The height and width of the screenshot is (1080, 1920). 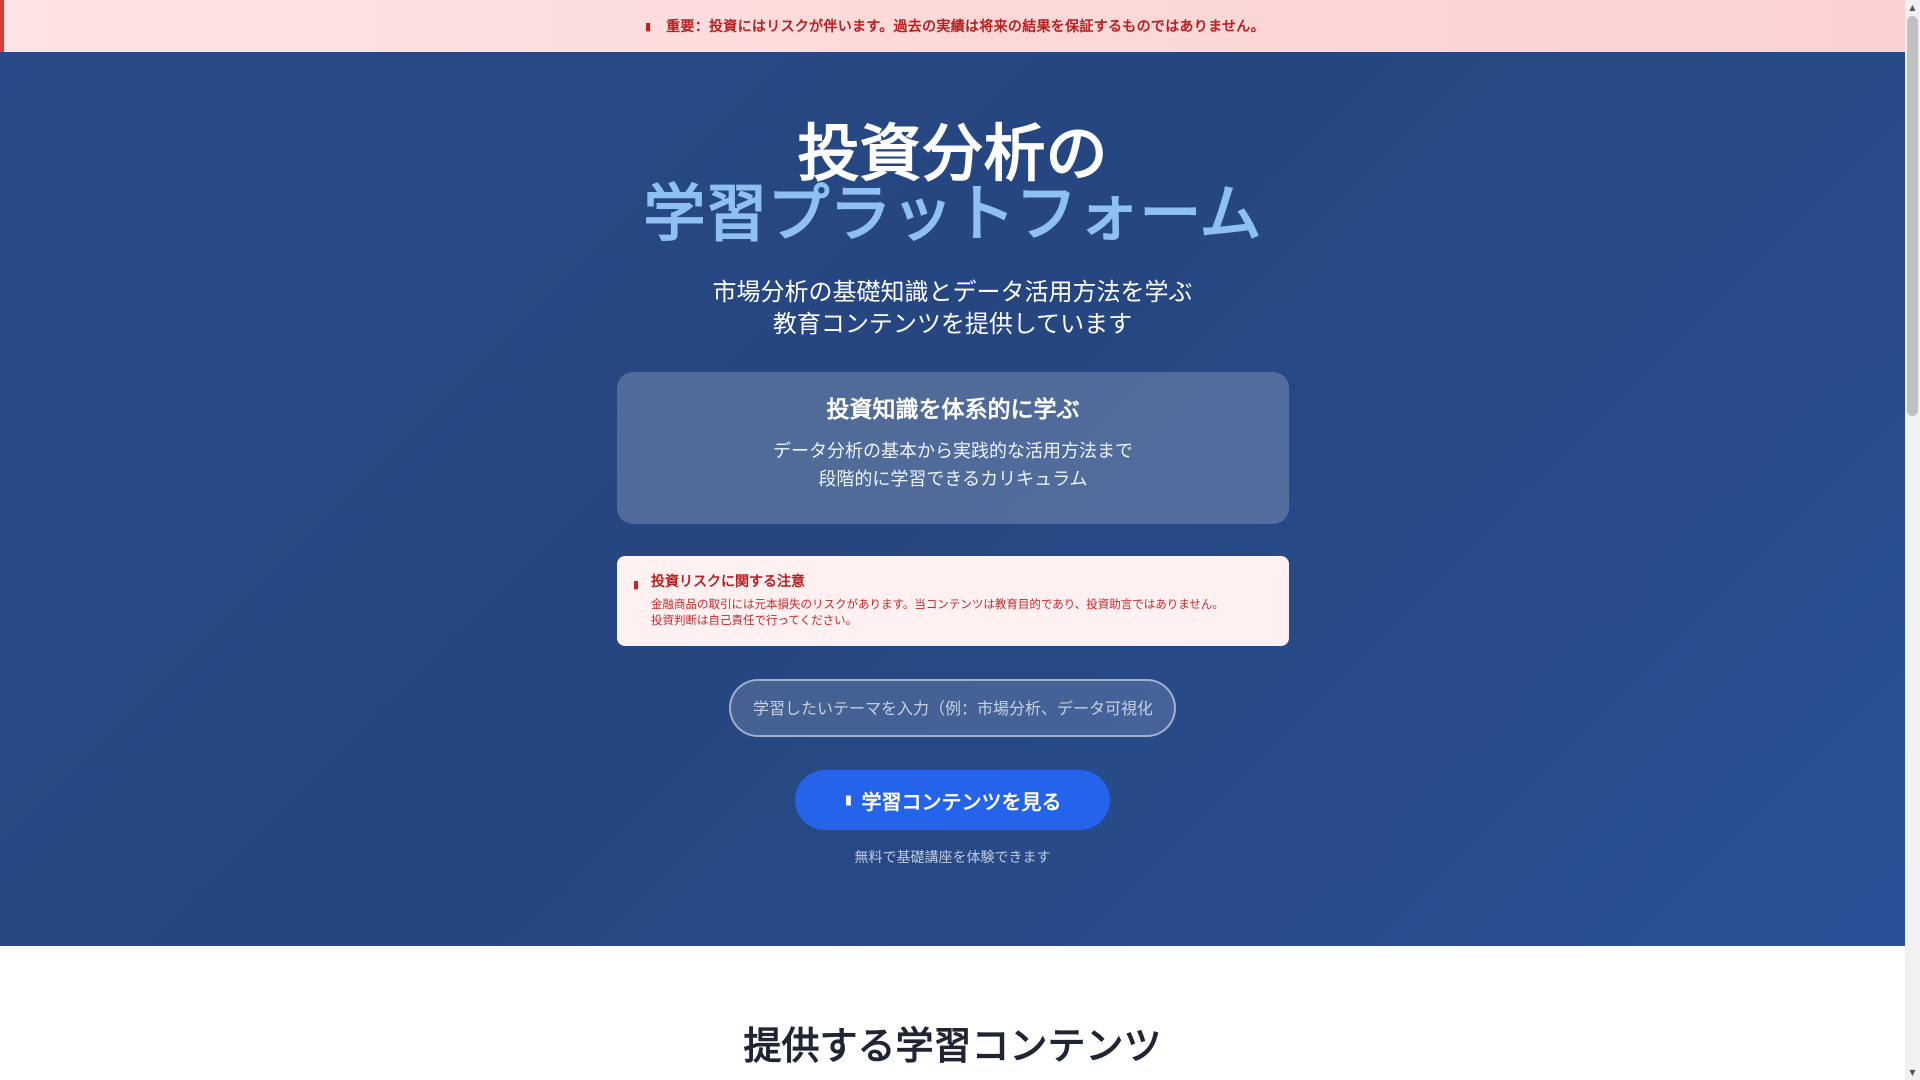 I want to click on free-trial-note: 無料で基礎講座を体験できます, so click(x=952, y=858).